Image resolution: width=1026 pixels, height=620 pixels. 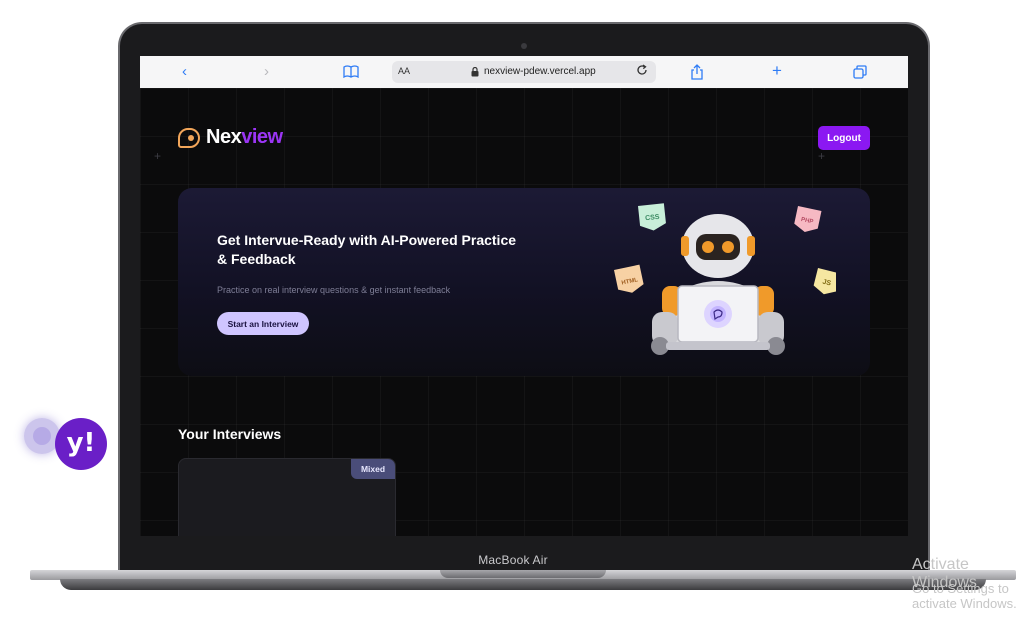 What do you see at coordinates (189, 137) in the screenshot?
I see `chat-bubble-logo-icon` at bounding box center [189, 137].